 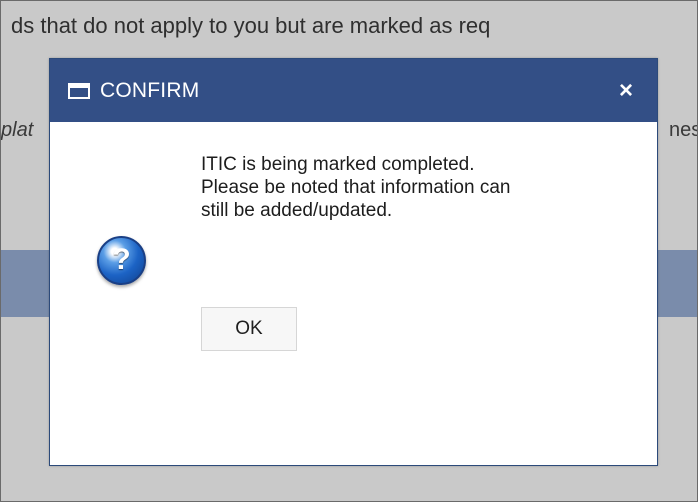 I want to click on window-icon, so click(x=79, y=90).